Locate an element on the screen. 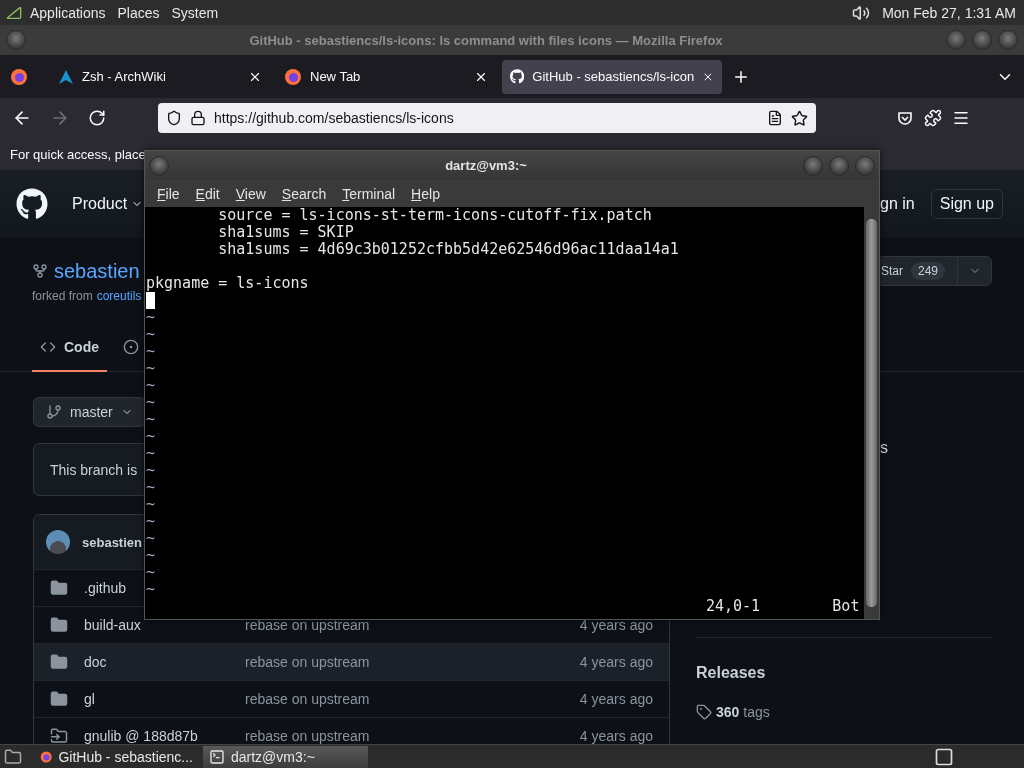  terminal-menu: Terminal is located at coordinates (369, 193).